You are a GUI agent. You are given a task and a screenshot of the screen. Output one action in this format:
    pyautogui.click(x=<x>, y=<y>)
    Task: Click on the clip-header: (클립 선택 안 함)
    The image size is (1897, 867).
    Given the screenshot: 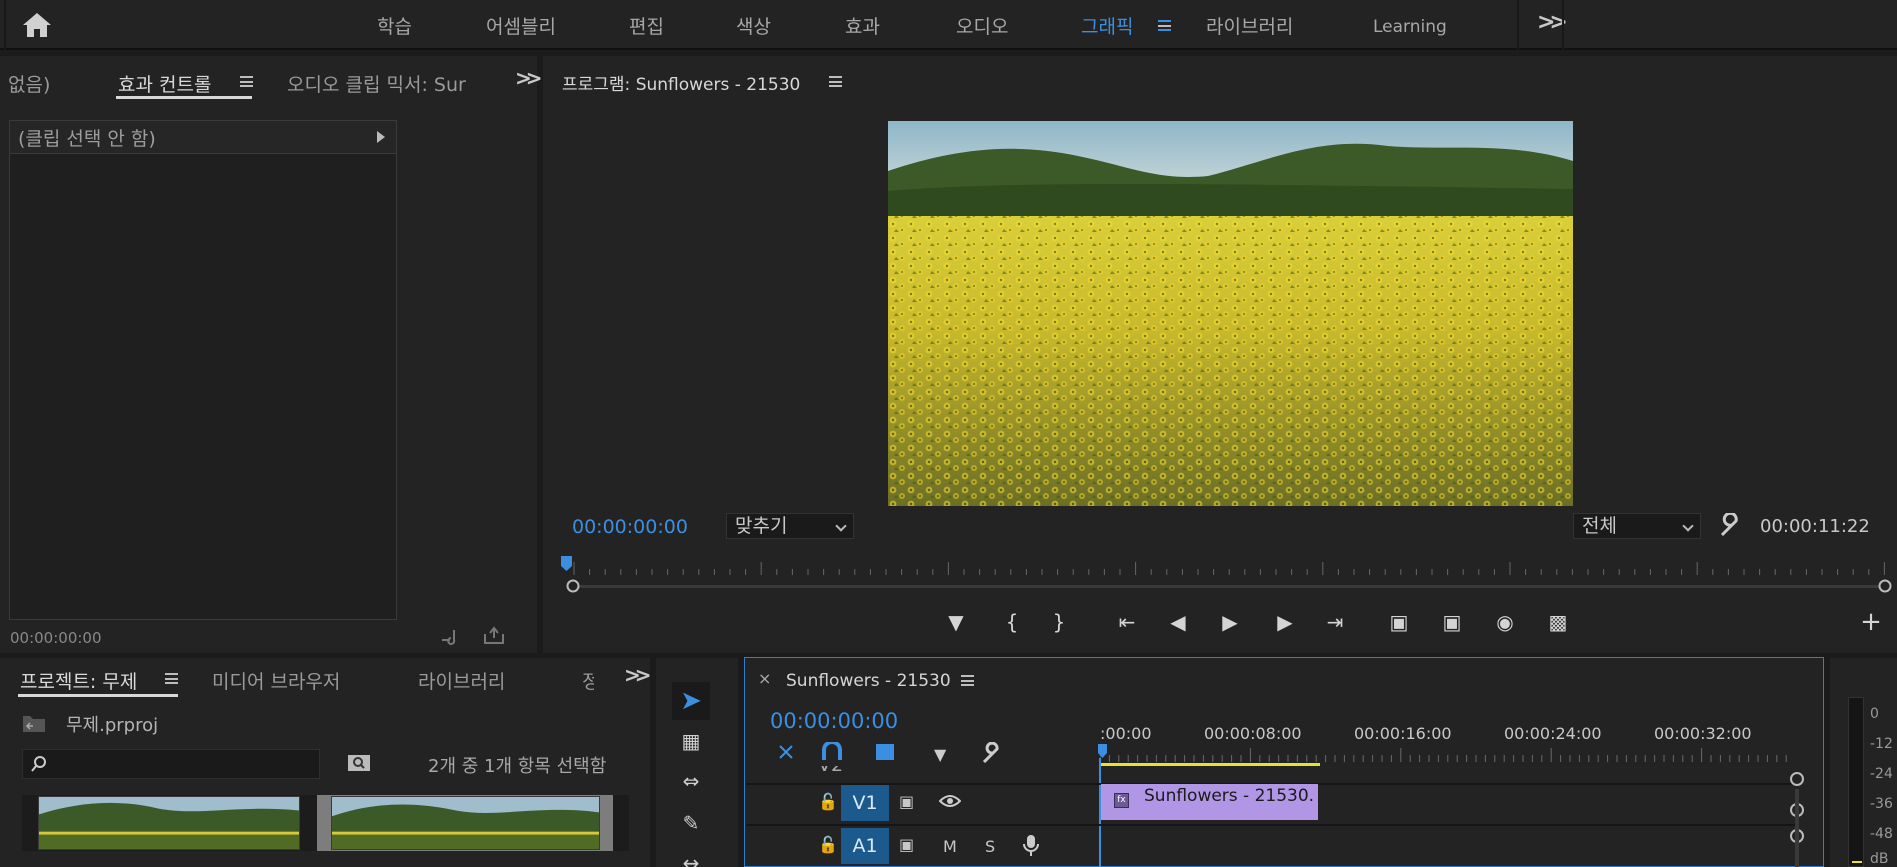 What is the action you would take?
    pyautogui.click(x=203, y=137)
    